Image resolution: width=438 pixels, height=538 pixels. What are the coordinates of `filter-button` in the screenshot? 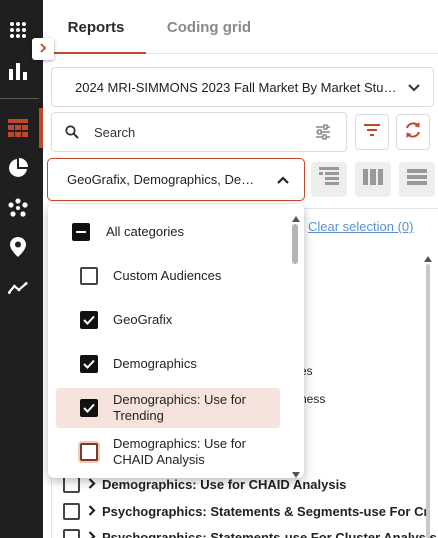 It's located at (372, 132).